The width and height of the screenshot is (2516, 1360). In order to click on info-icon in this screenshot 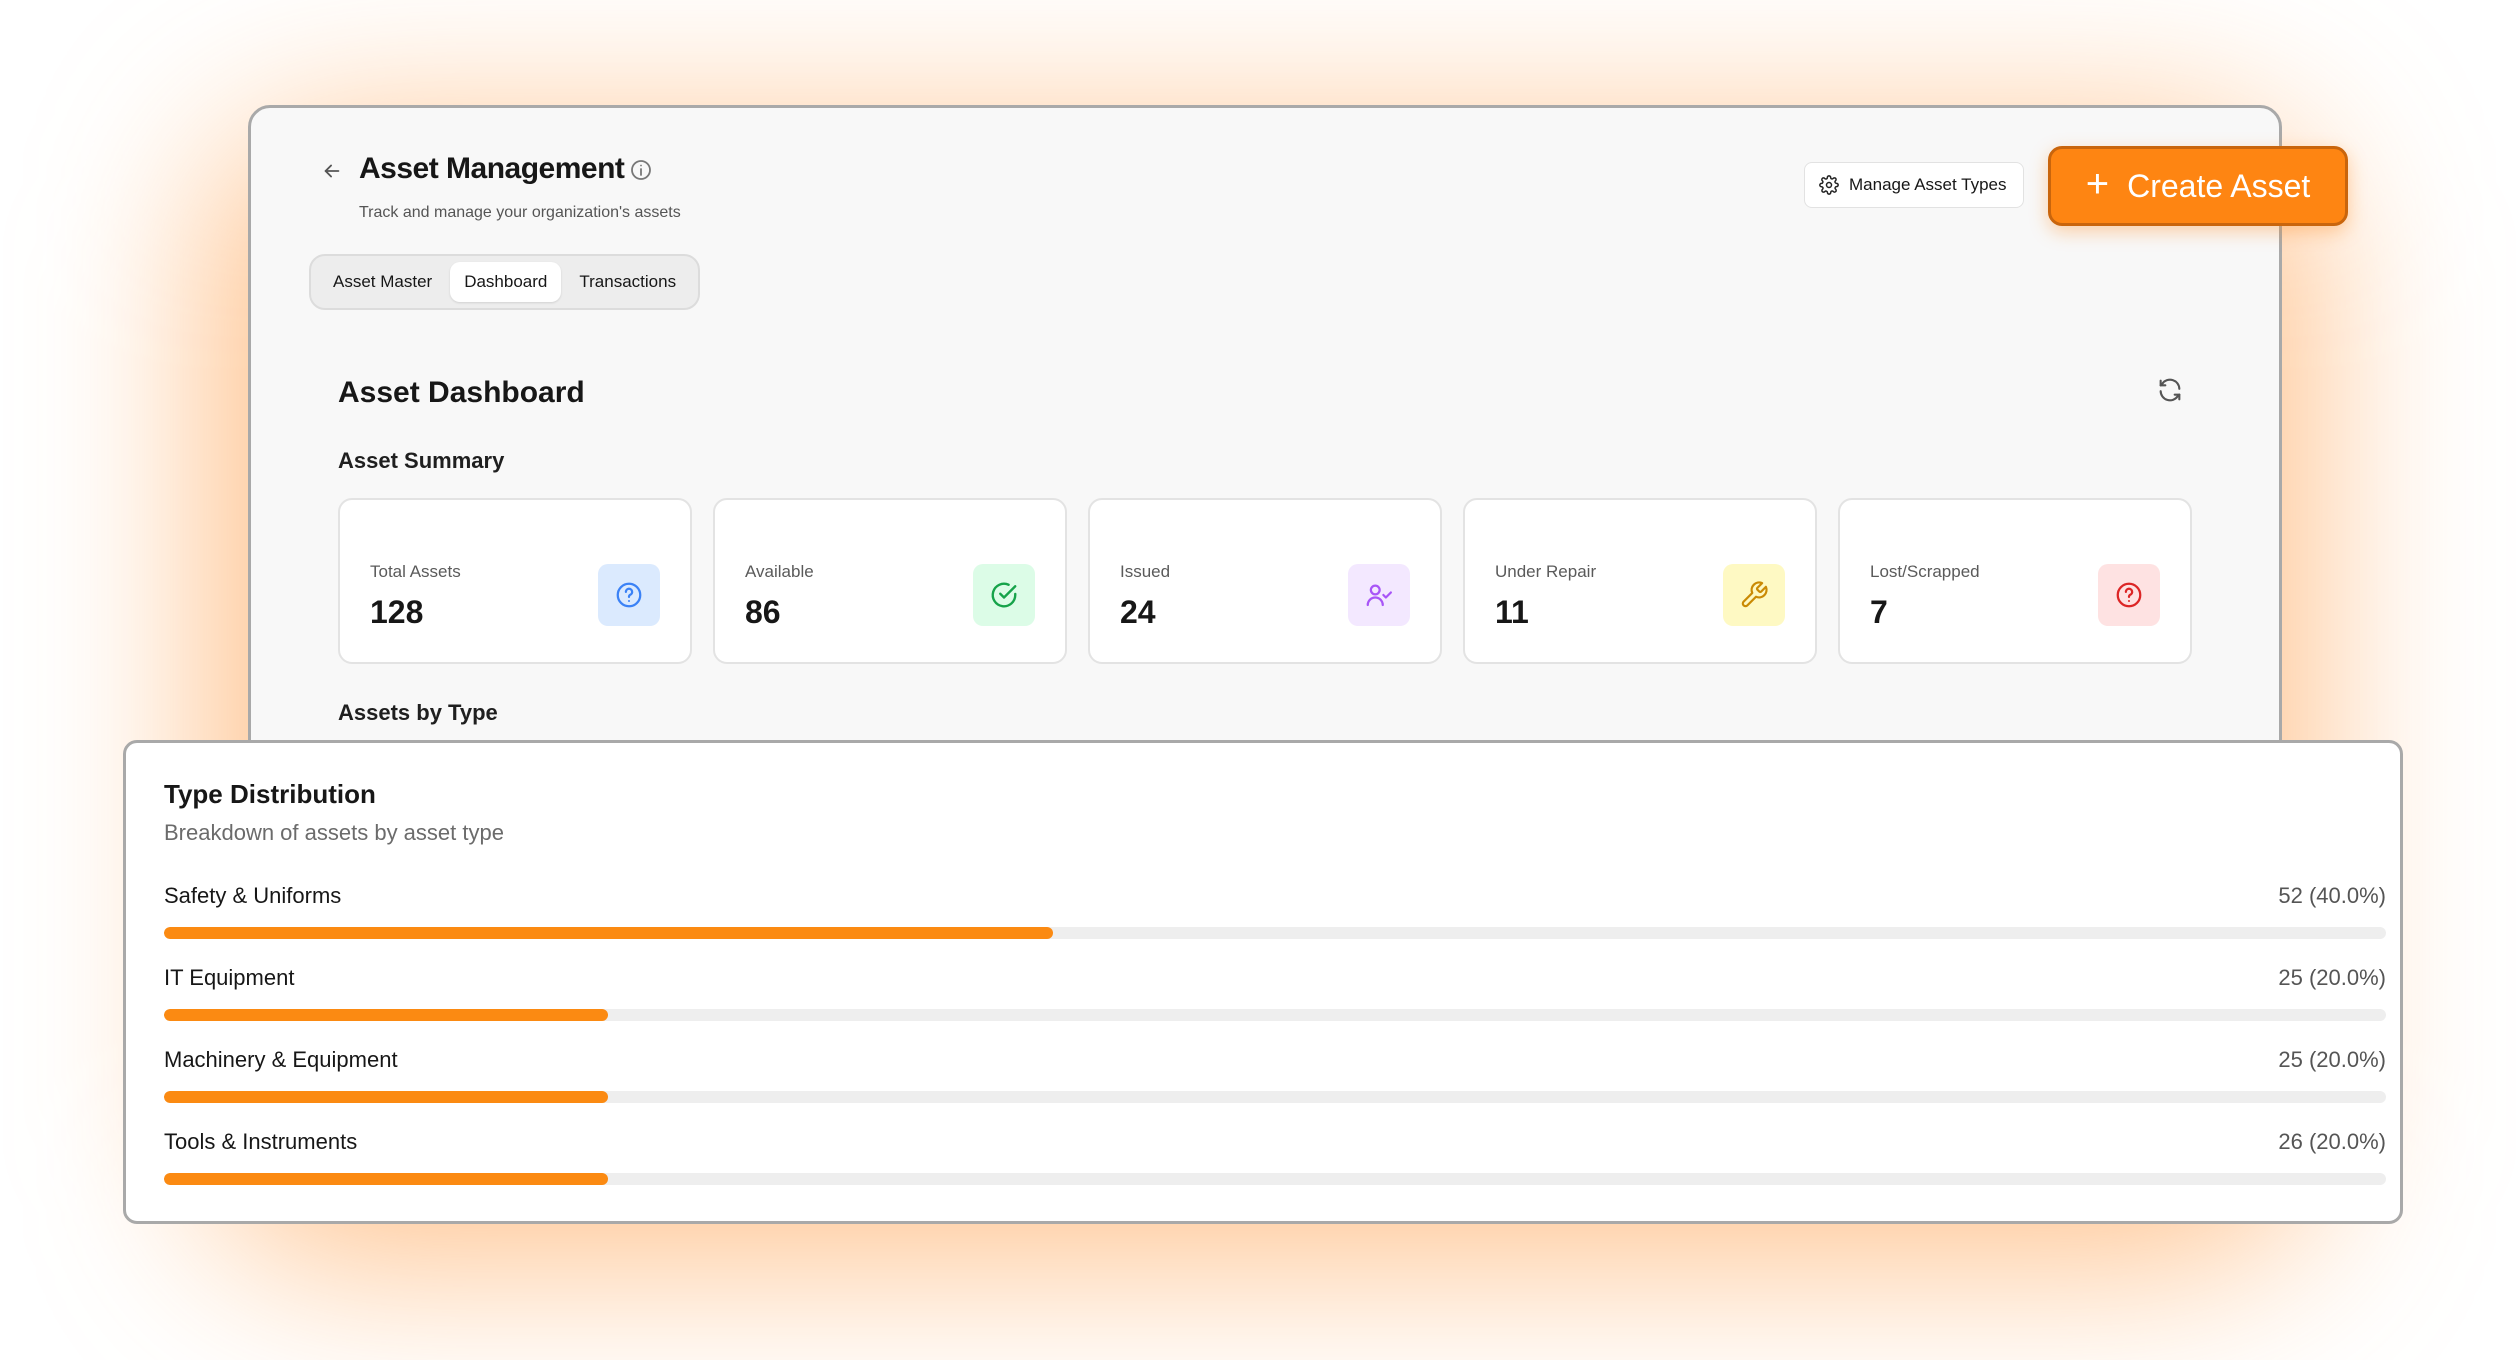, I will do `click(641, 170)`.